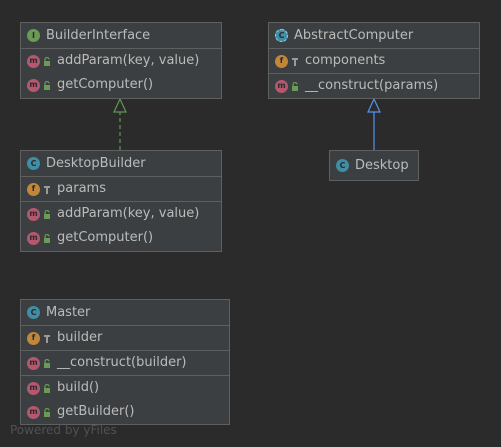 This screenshot has width=501, height=447. What do you see at coordinates (122, 362) in the screenshot?
I see `method-name: __construct(builder)` at bounding box center [122, 362].